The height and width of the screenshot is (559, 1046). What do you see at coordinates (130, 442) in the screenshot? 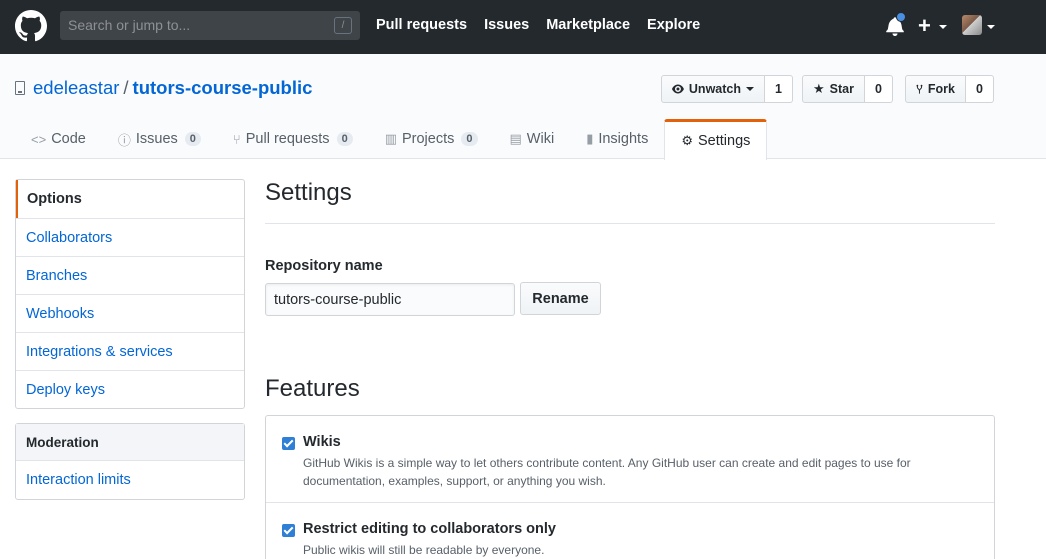
I see `moderation-heading: Moderation` at bounding box center [130, 442].